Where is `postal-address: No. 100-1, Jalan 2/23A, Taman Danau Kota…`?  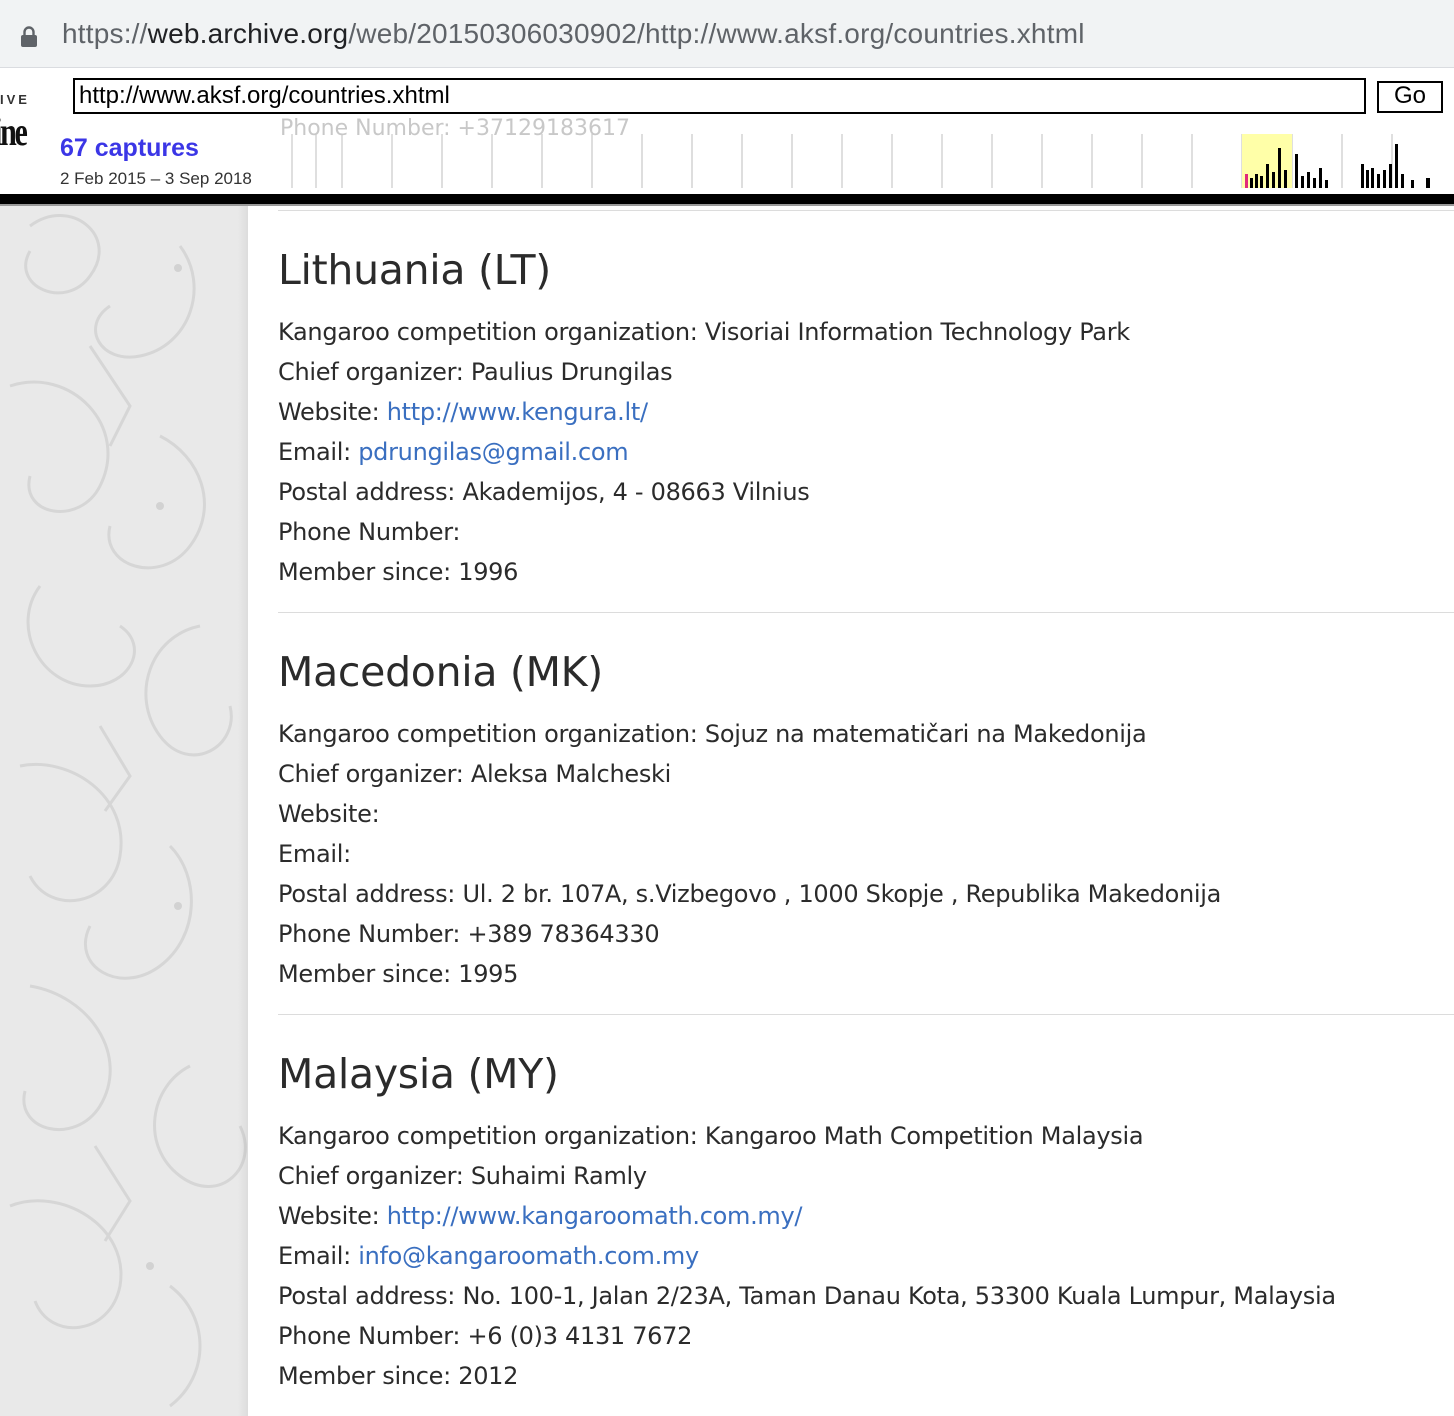 postal-address: No. 100-1, Jalan 2/23A, Taman Danau Kota… is located at coordinates (899, 1296).